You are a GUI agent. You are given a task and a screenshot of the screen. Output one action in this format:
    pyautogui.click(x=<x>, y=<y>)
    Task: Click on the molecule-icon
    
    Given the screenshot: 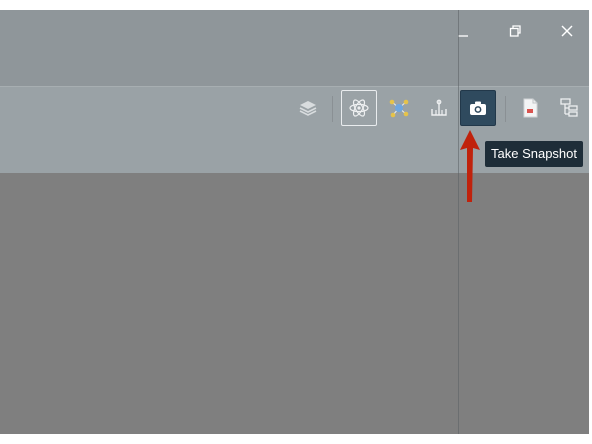 What is the action you would take?
    pyautogui.click(x=399, y=108)
    